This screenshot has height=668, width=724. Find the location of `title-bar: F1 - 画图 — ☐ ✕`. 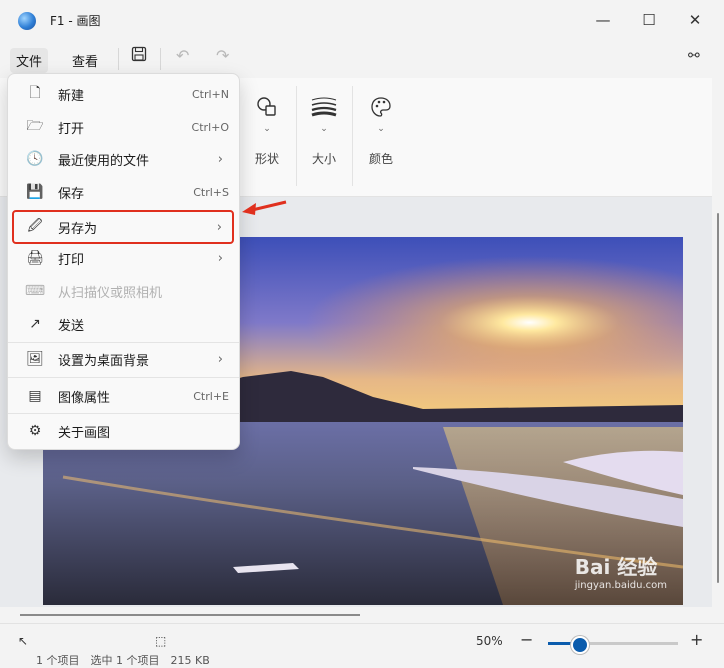

title-bar: F1 - 画图 — ☐ ✕ is located at coordinates (362, 20).